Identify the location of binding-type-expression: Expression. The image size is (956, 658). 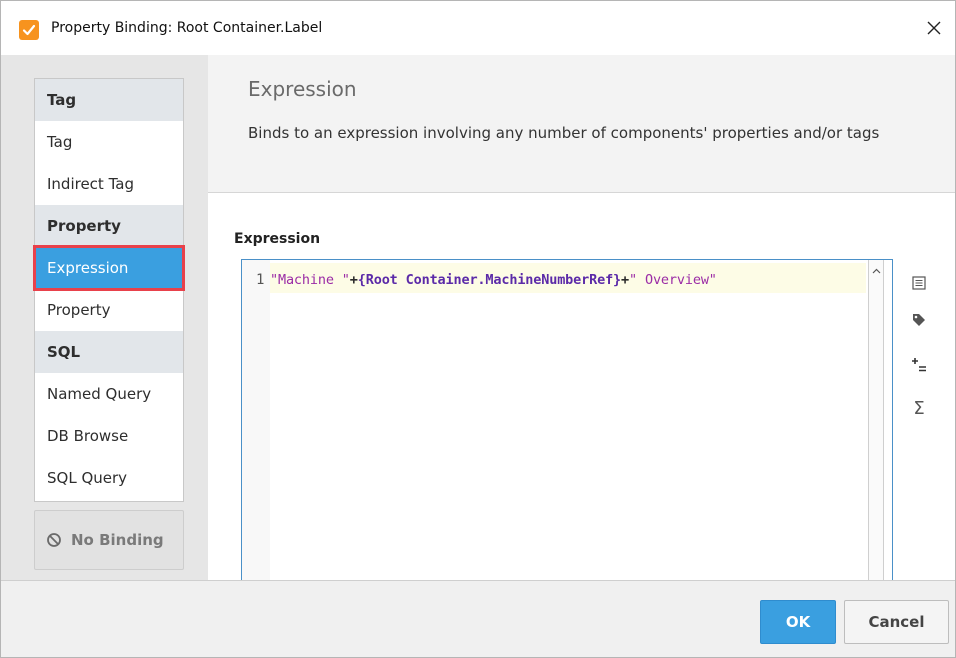
(109, 268).